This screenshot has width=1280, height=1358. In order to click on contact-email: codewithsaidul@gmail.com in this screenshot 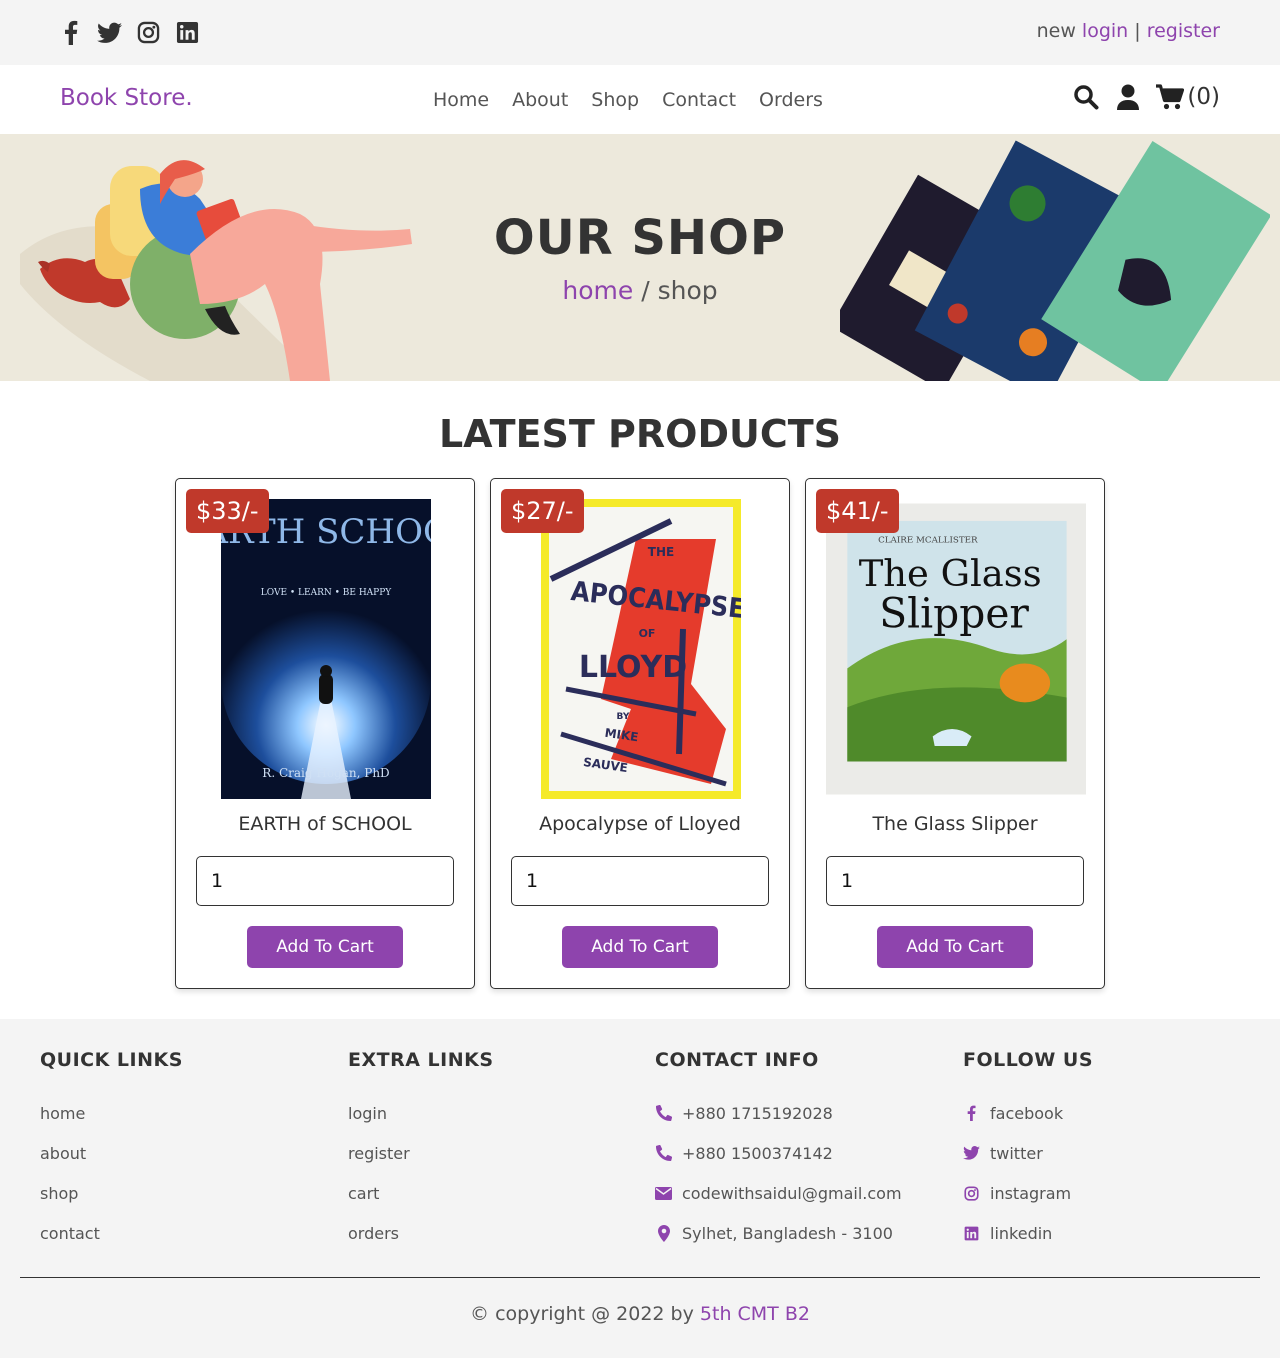, I will do `click(805, 1193)`.